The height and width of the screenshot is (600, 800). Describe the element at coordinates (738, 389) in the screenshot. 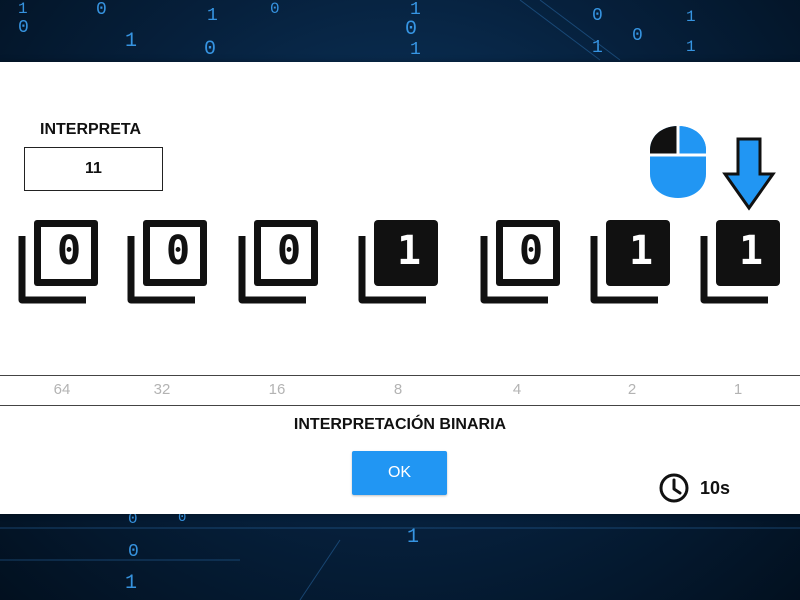

I see `bit-weight: 1` at that location.